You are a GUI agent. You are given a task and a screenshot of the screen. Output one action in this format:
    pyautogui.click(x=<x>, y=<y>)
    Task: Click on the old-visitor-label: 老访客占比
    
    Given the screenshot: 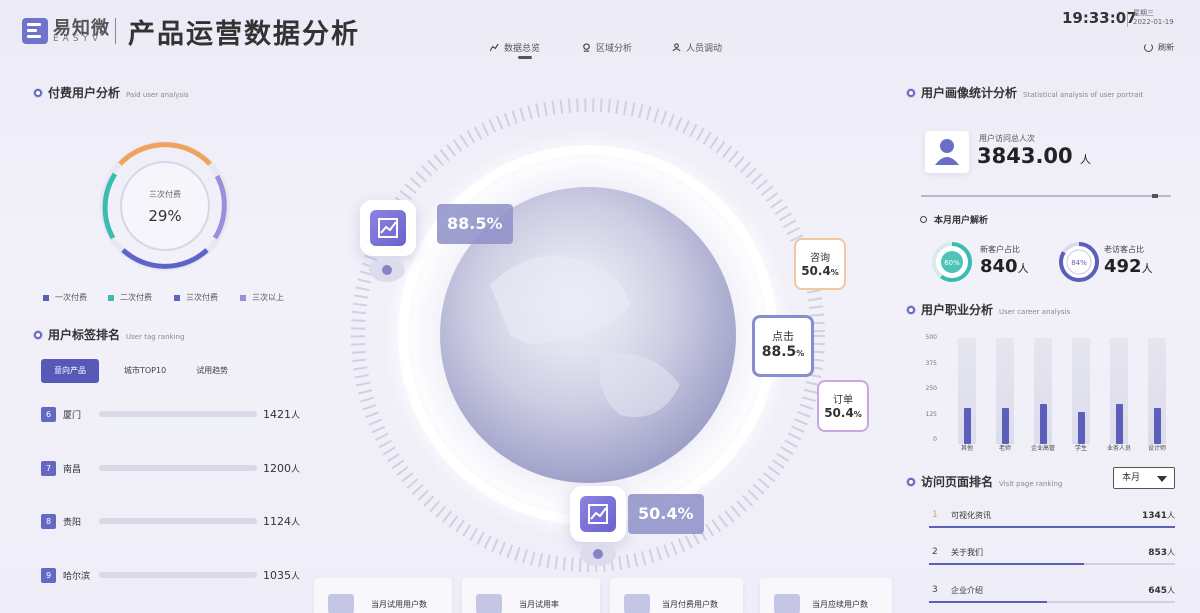 What is the action you would take?
    pyautogui.click(x=1124, y=249)
    